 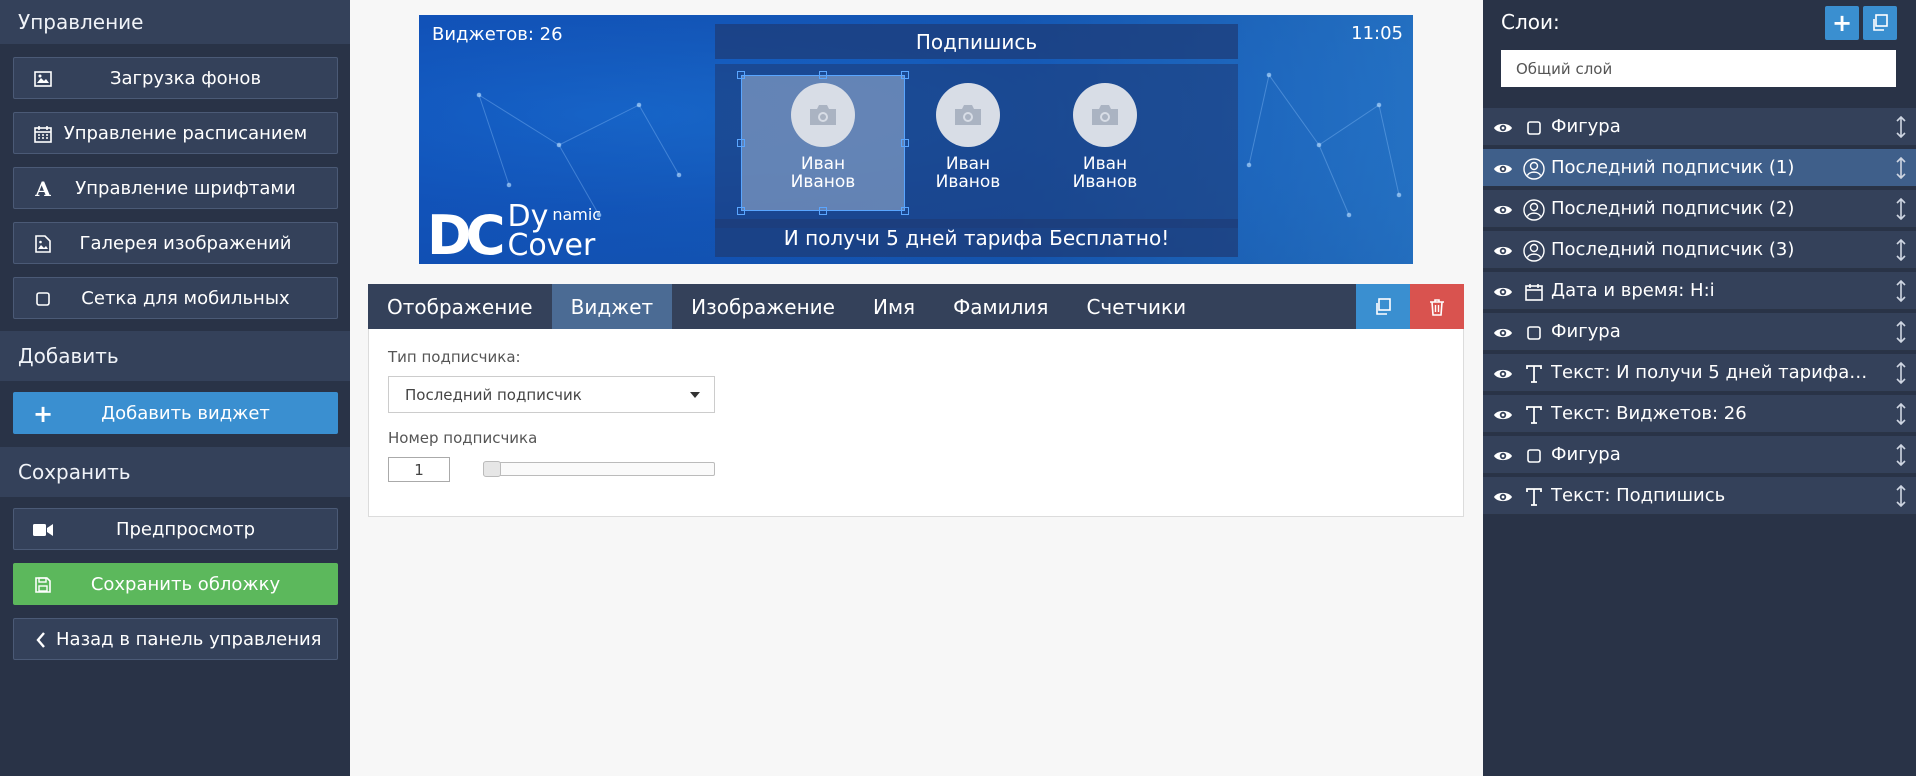 I want to click on delete-widget-button, so click(x=1437, y=306).